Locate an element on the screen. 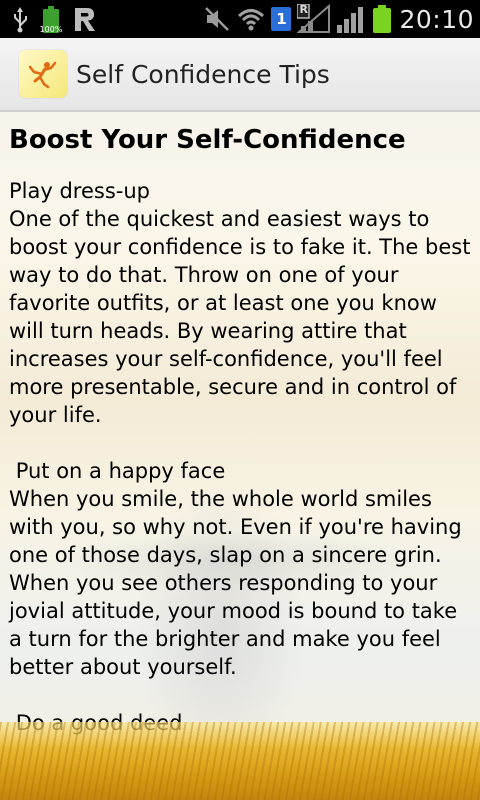  battery-icon: 100% is located at coordinates (51, 19).